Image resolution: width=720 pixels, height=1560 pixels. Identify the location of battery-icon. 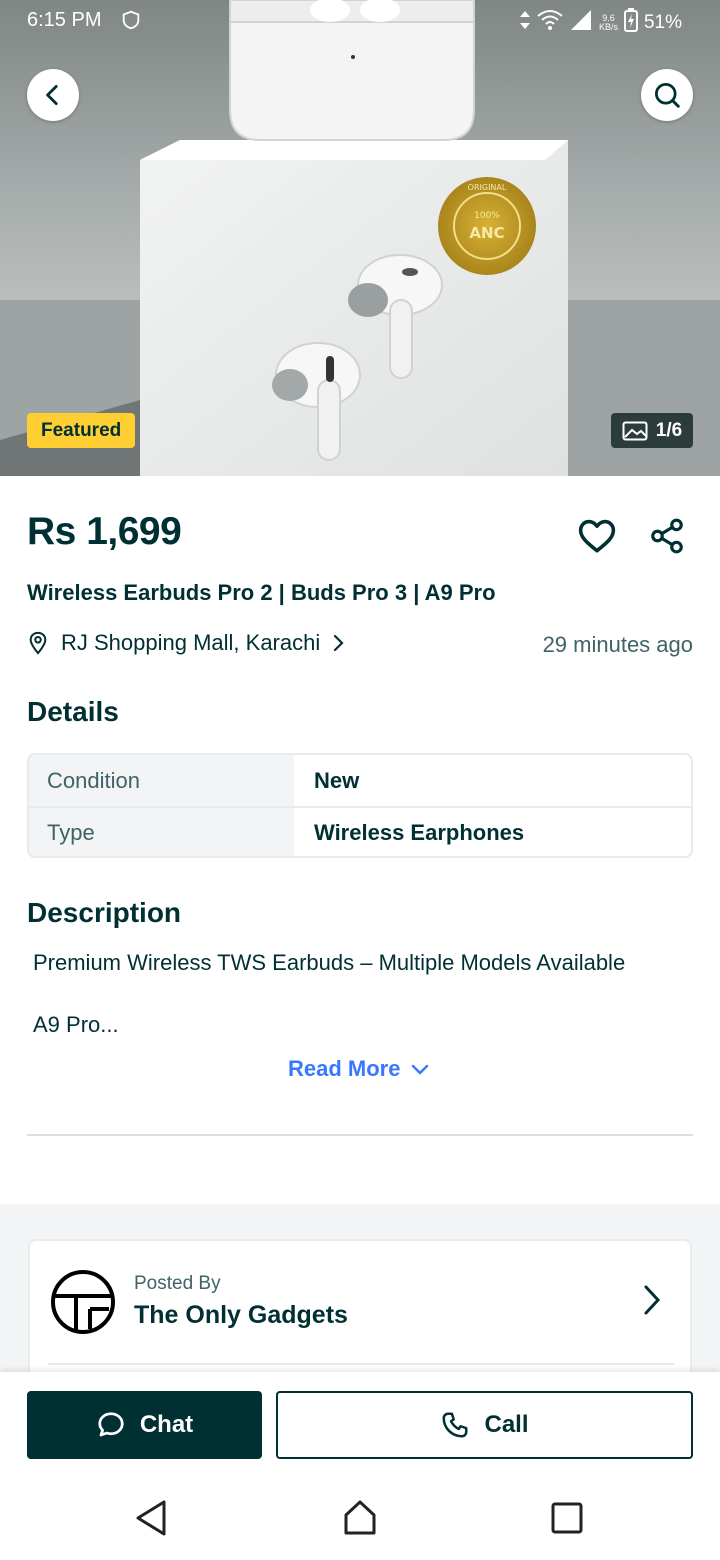
(630, 23).